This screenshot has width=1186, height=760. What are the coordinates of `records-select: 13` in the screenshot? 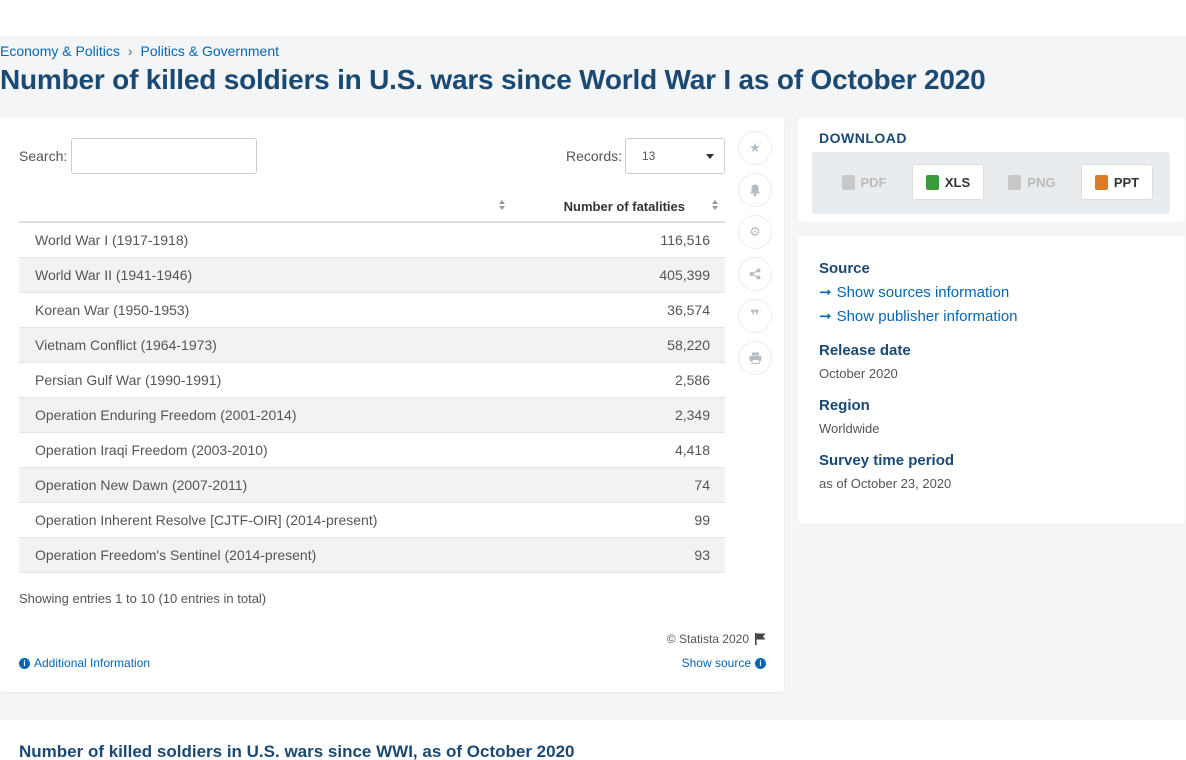 It's located at (675, 156).